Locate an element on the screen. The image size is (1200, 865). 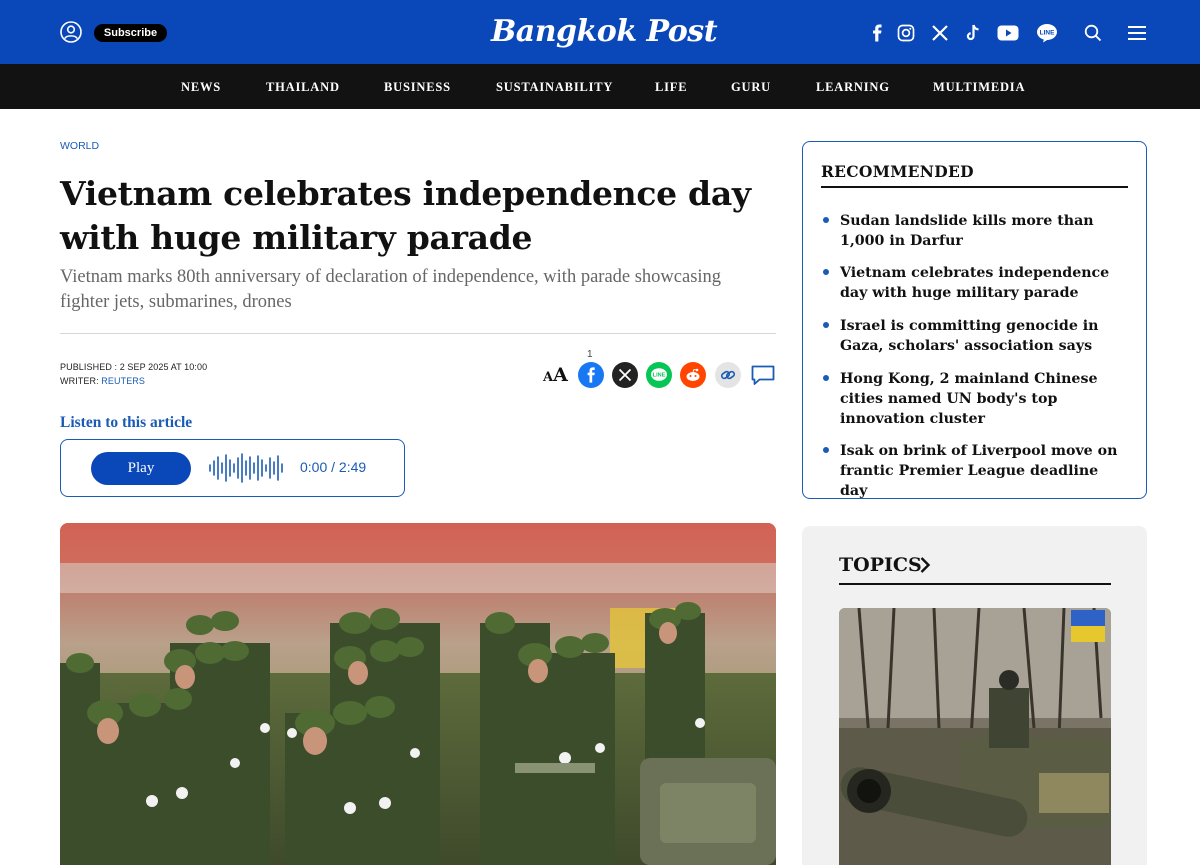
divider is located at coordinates (418, 333).